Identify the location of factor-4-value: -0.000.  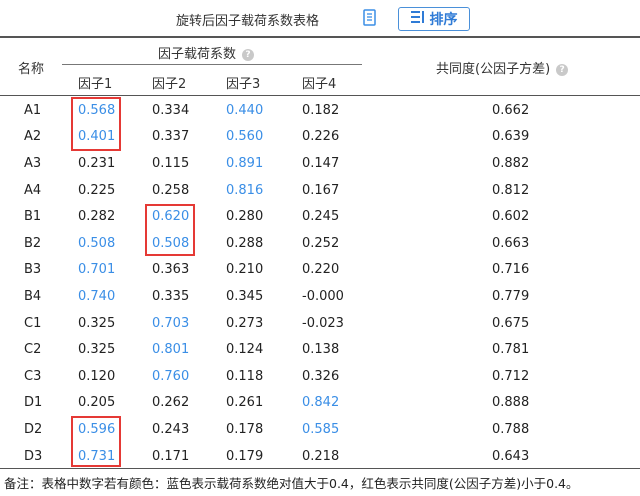
(323, 296).